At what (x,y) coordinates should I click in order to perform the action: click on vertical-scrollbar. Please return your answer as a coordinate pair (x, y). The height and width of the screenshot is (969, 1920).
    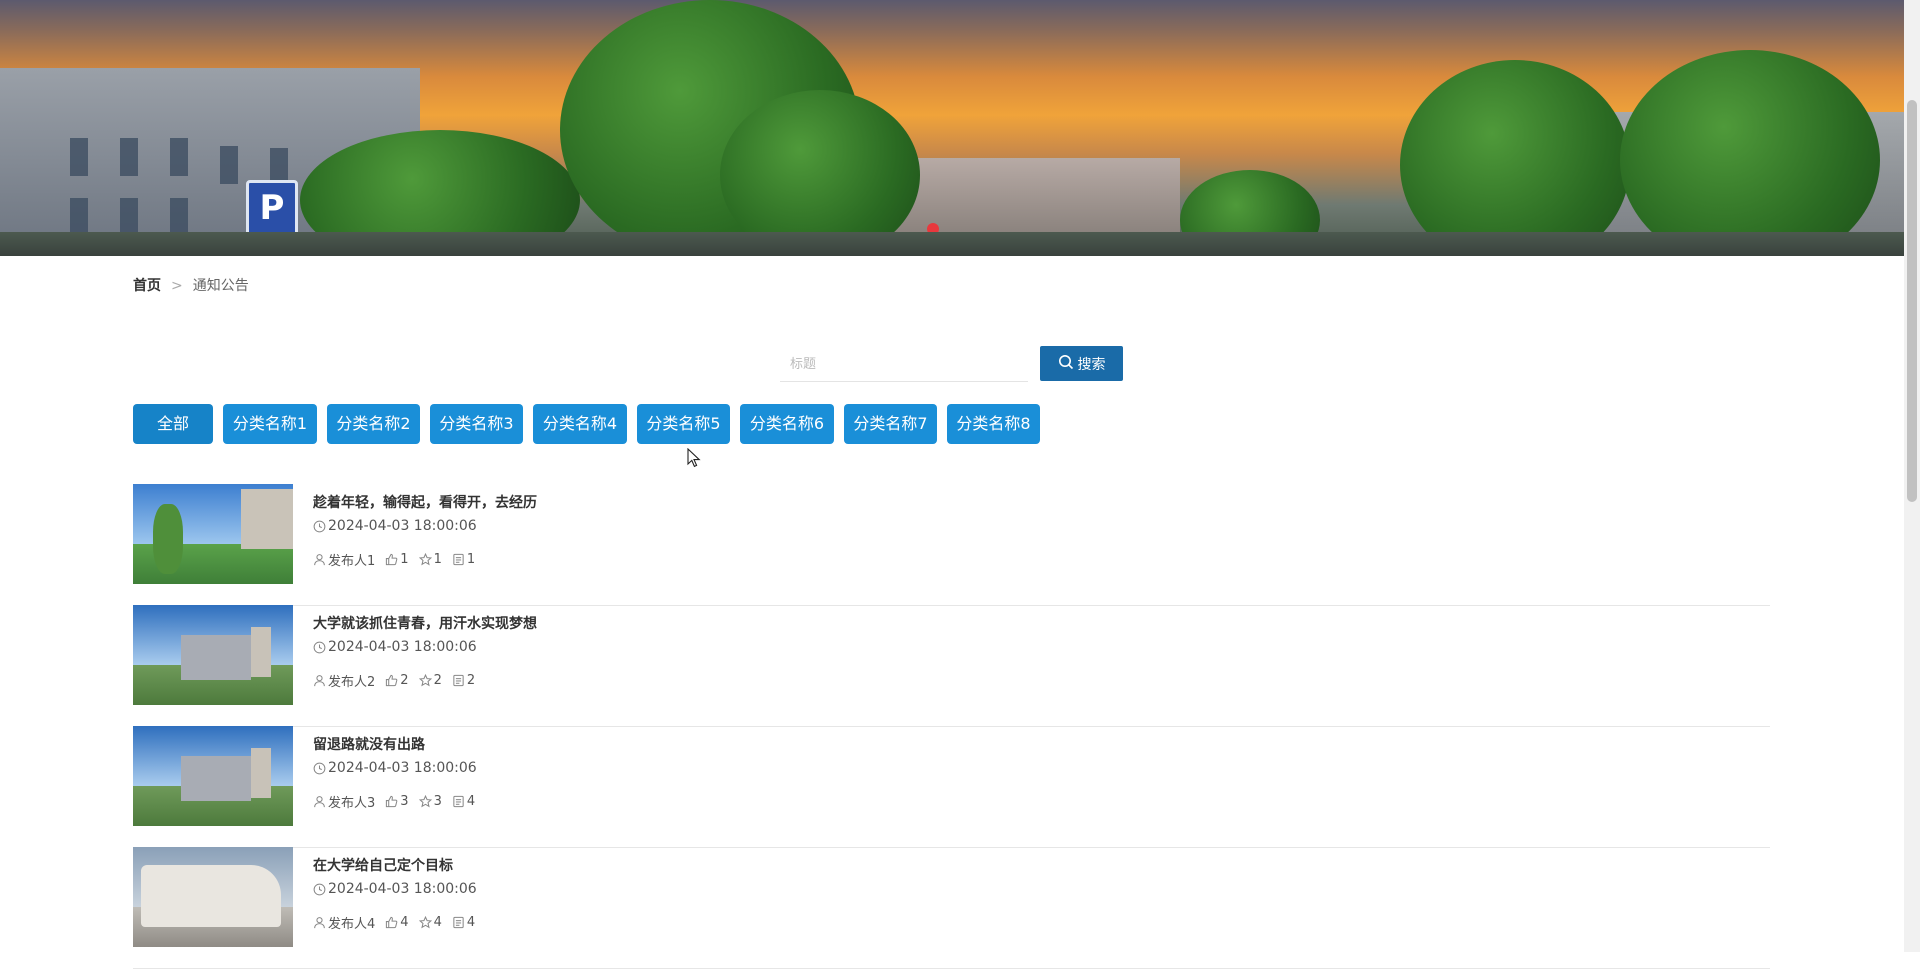
    Looking at the image, I should click on (1912, 476).